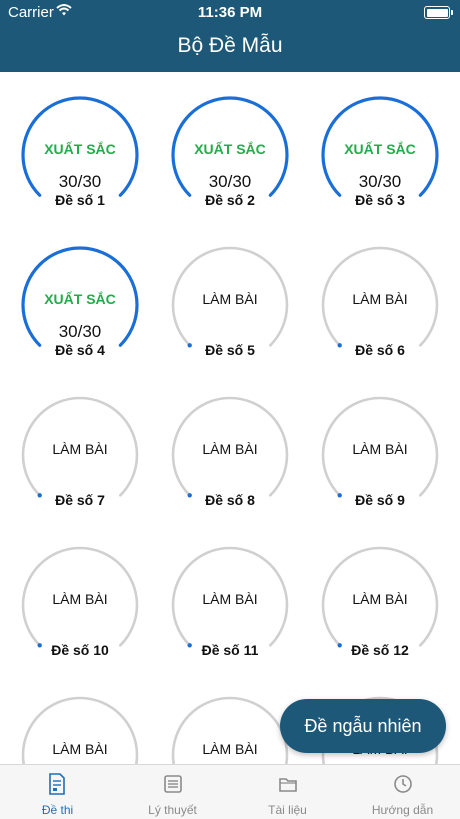 This screenshot has height=819, width=460. I want to click on test-card: XUẤT SẮC 30/30 Đề số 1, so click(80, 155).